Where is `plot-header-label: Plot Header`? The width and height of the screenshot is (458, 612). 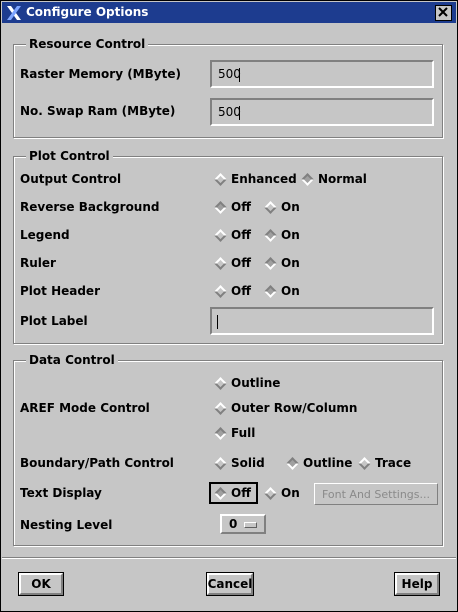 plot-header-label: Plot Header is located at coordinates (60, 291).